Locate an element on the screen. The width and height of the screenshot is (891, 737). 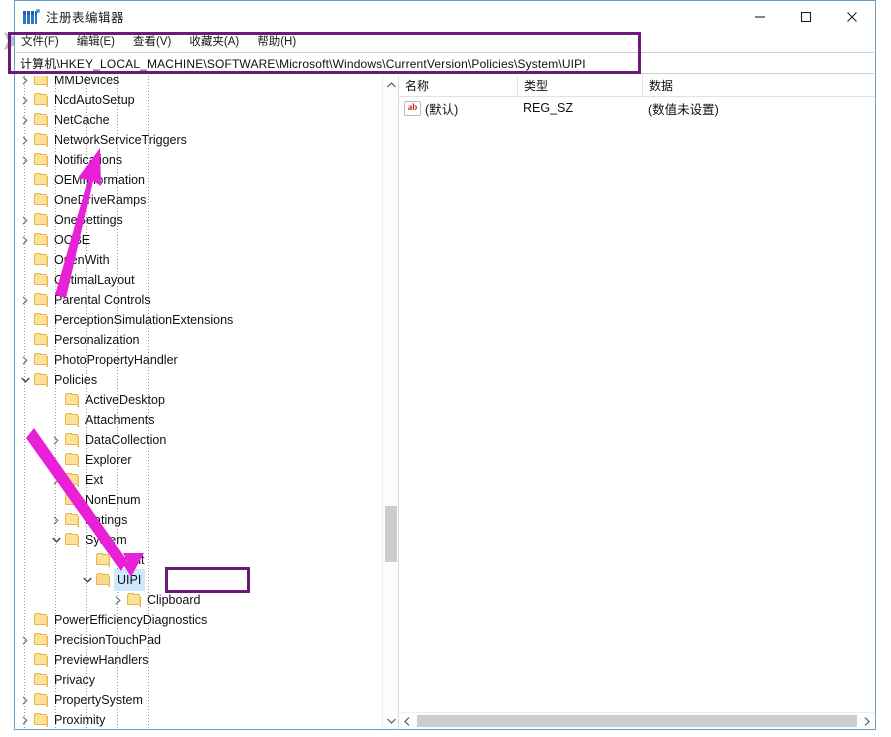
tree-item: OneDriveRamps is located at coordinates (198, 200).